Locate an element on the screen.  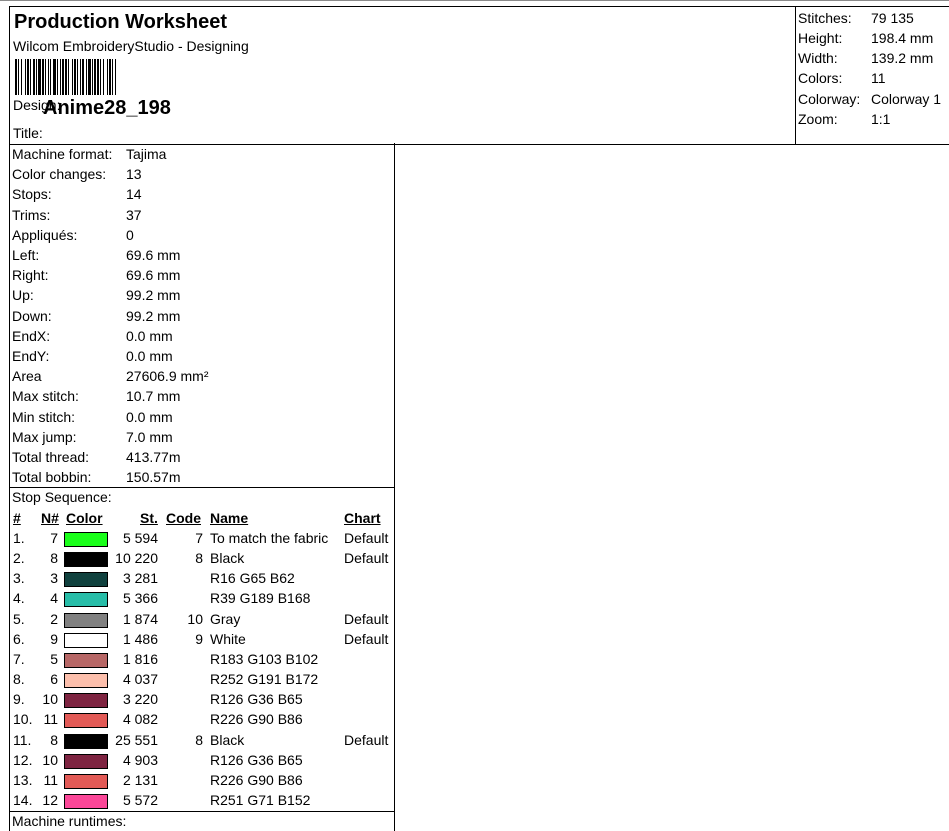
barcode-gap is located at coordinates (117, 77).